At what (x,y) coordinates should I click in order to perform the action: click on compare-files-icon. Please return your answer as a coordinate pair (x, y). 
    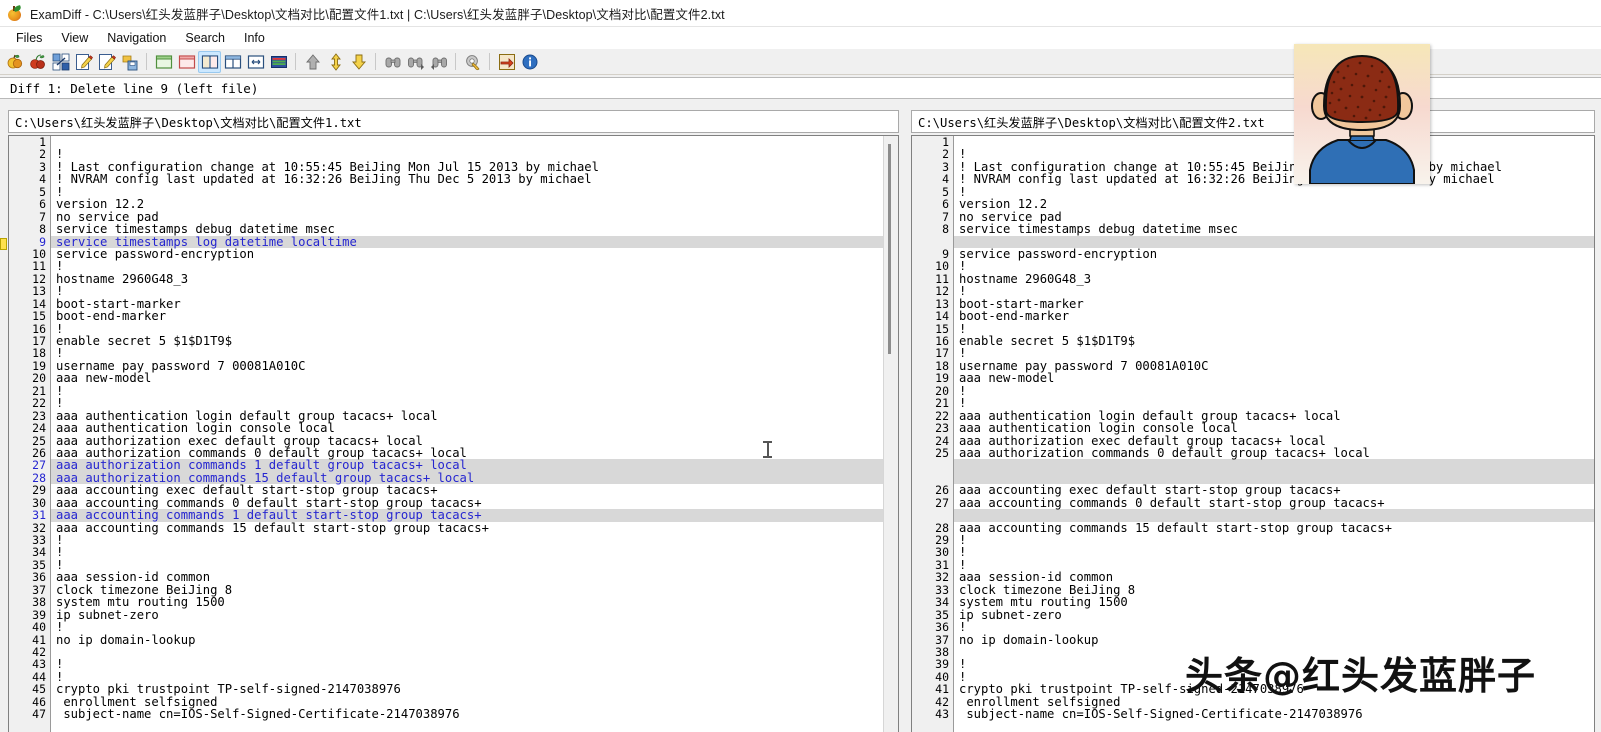
    Looking at the image, I should click on (14, 62).